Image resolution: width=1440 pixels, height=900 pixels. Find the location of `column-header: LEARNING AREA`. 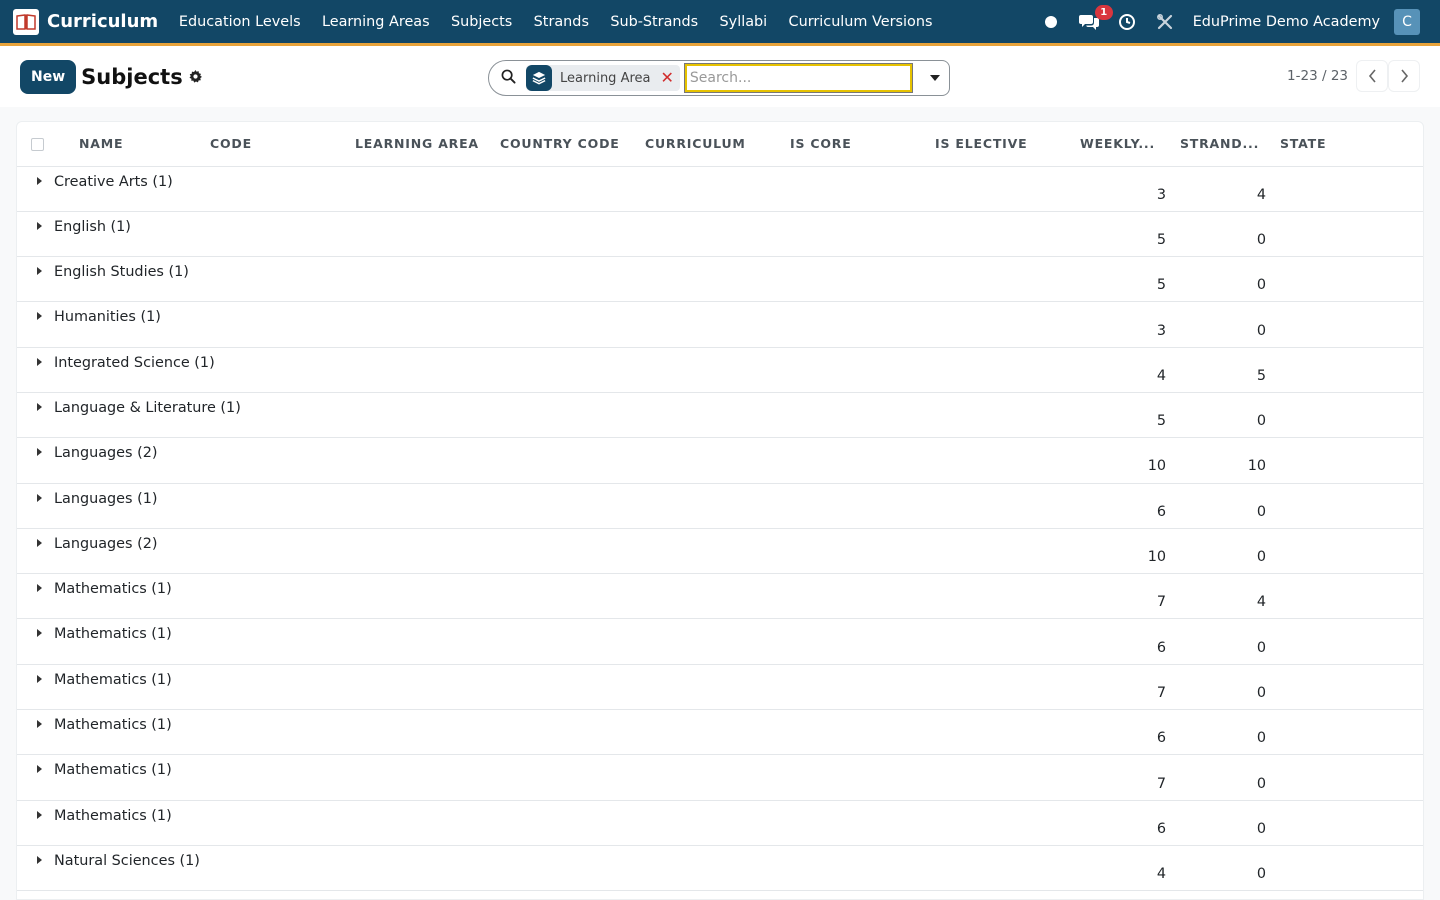

column-header: LEARNING AREA is located at coordinates (427, 144).